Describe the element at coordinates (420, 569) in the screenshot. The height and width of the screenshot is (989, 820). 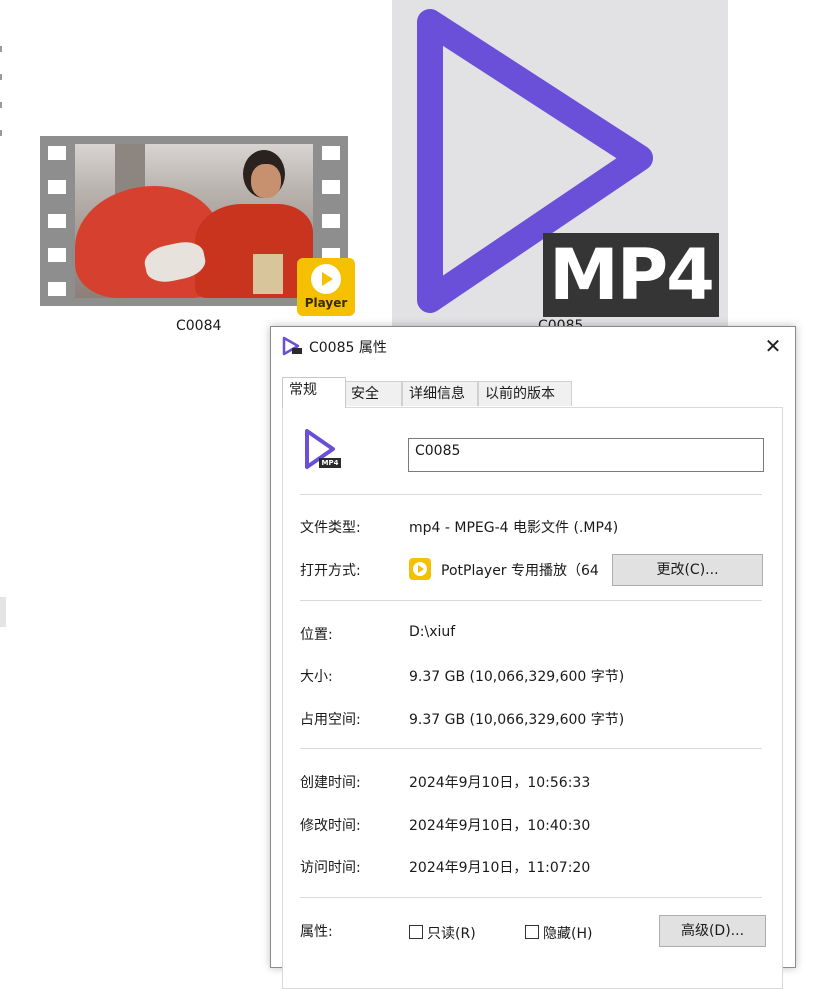
I see `potplayer-icon` at that location.